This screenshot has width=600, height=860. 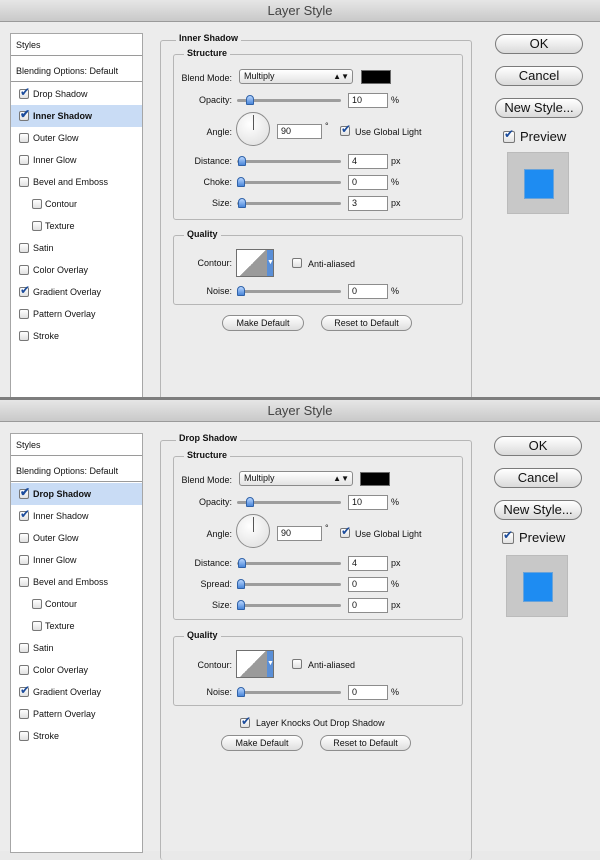 I want to click on spread-field: 0, so click(x=368, y=584).